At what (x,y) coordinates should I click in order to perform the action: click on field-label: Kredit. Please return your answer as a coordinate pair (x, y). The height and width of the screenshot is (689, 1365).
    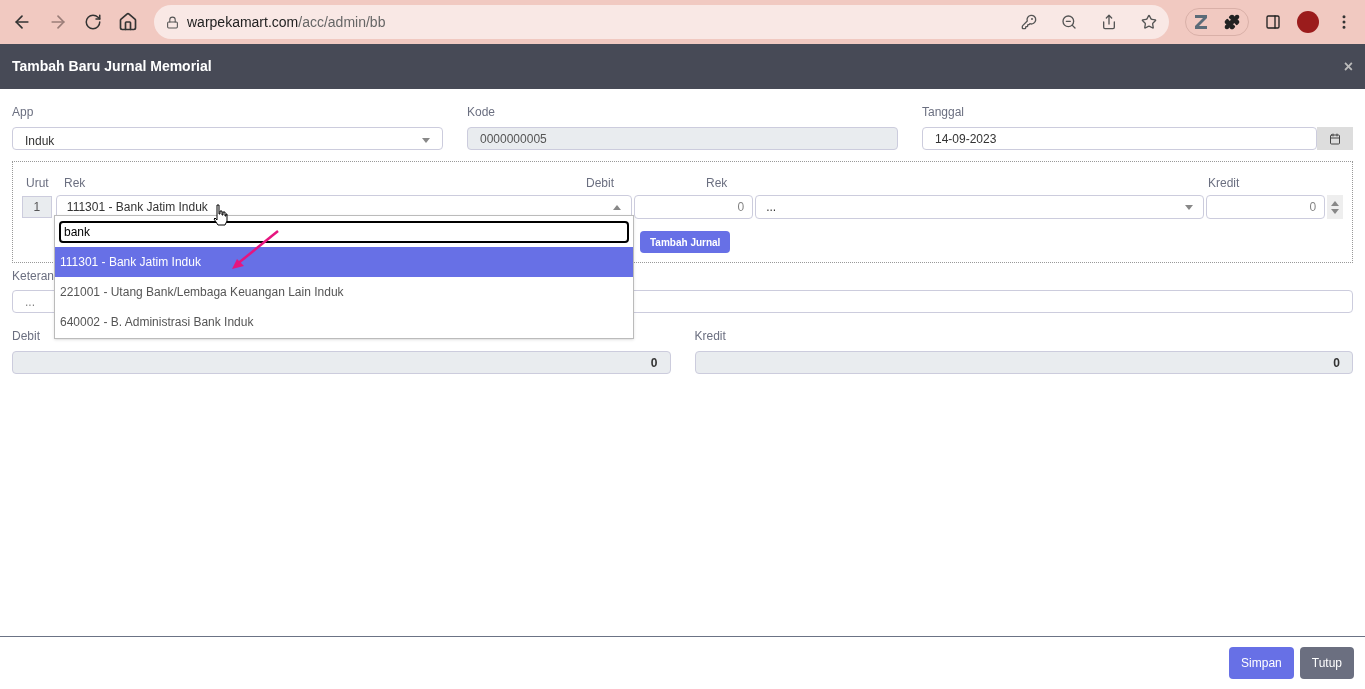
    Looking at the image, I should click on (710, 336).